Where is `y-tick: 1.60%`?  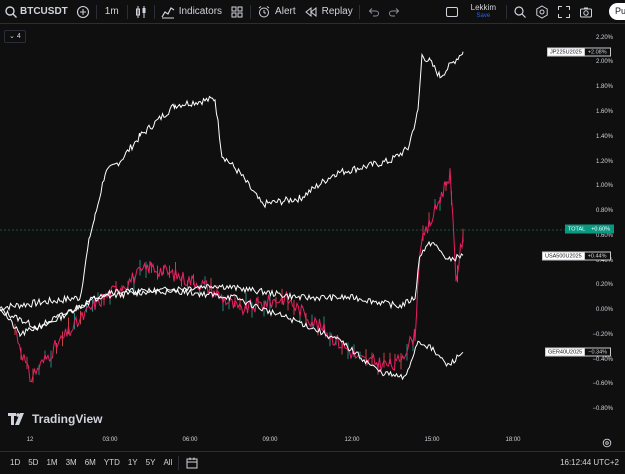 y-tick: 1.60% is located at coordinates (604, 112).